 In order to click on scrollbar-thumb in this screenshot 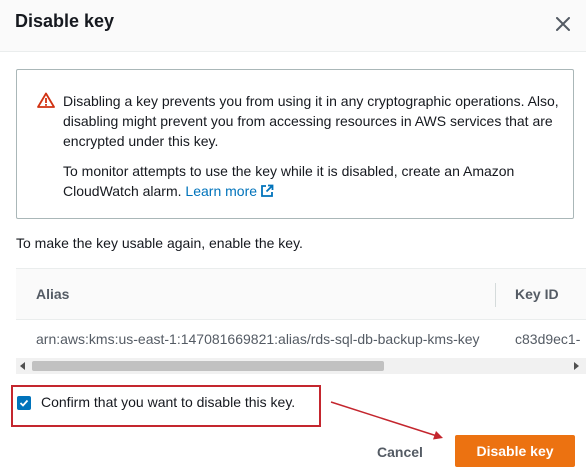, I will do `click(208, 366)`.